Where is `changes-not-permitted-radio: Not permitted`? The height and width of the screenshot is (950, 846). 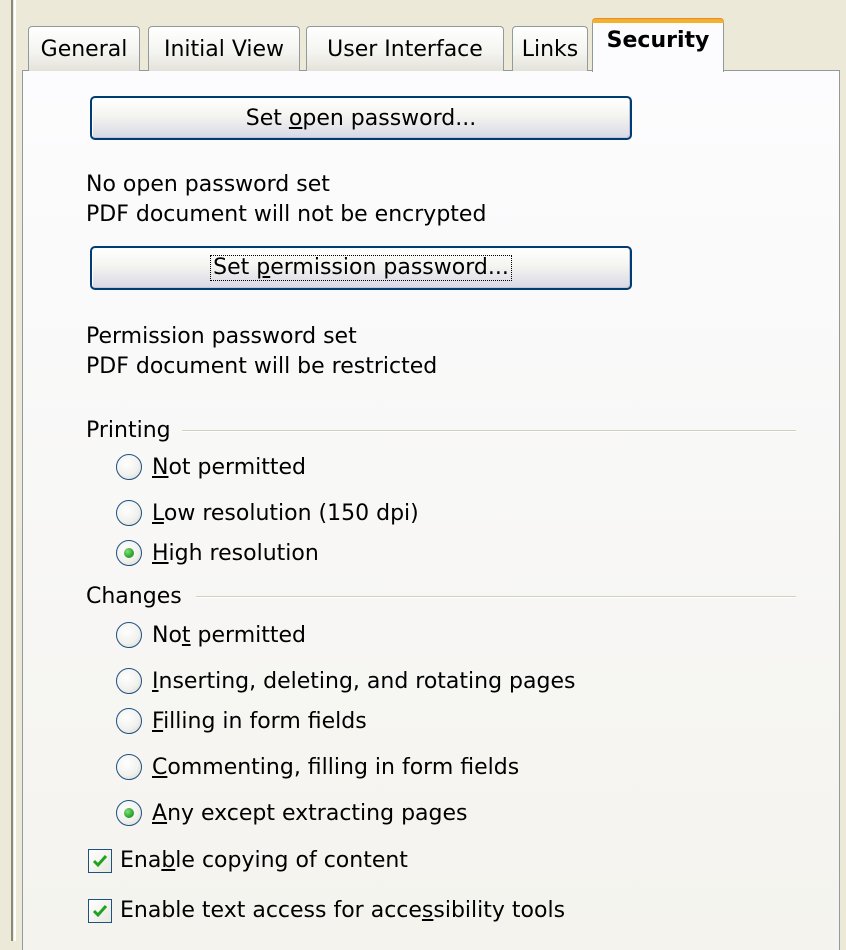
changes-not-permitted-radio: Not permitted is located at coordinates (211, 635).